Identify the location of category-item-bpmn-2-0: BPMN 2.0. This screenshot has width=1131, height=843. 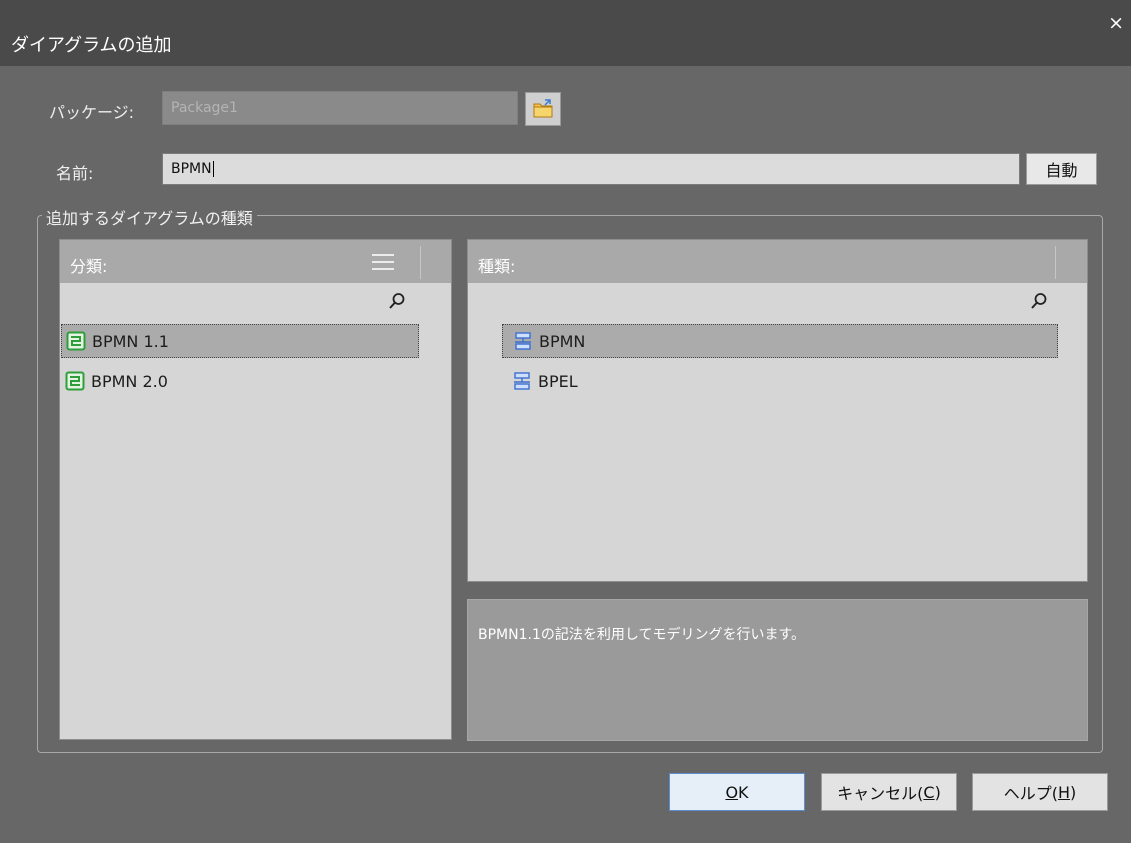
(240, 381).